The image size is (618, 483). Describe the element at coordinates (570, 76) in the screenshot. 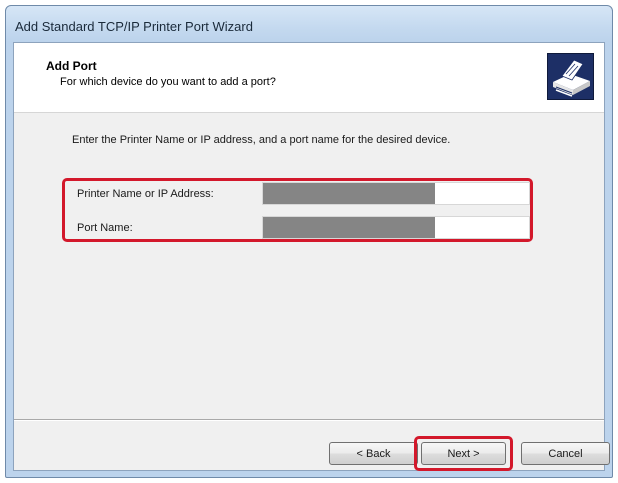

I see `printer-port-icon` at that location.